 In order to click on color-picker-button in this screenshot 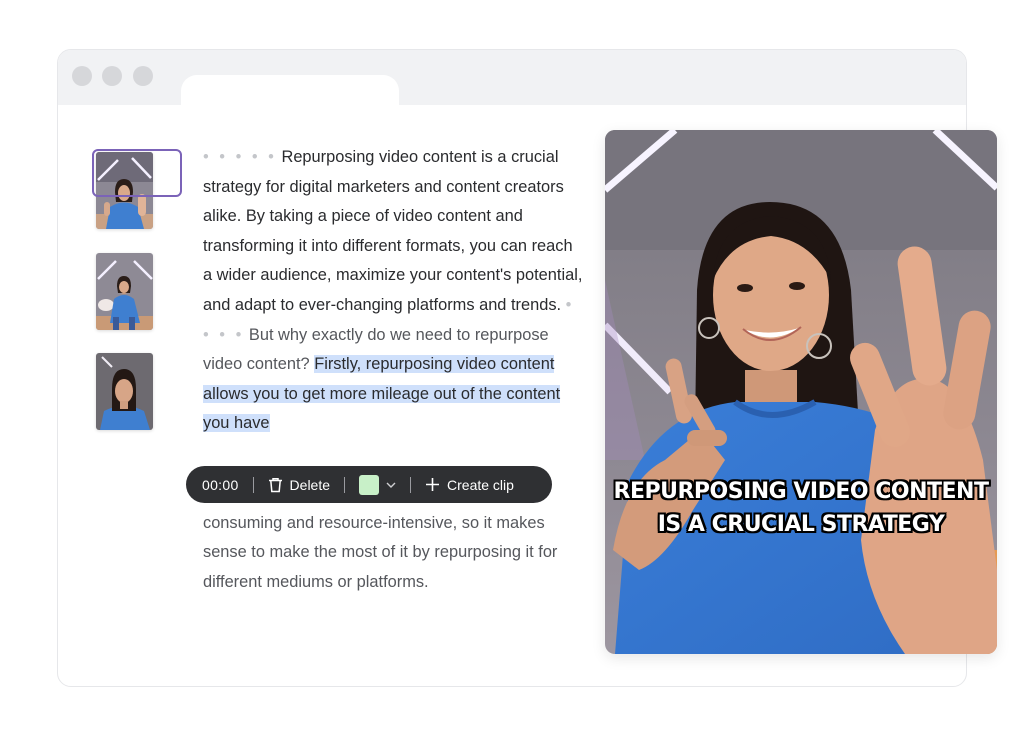, I will do `click(377, 484)`.